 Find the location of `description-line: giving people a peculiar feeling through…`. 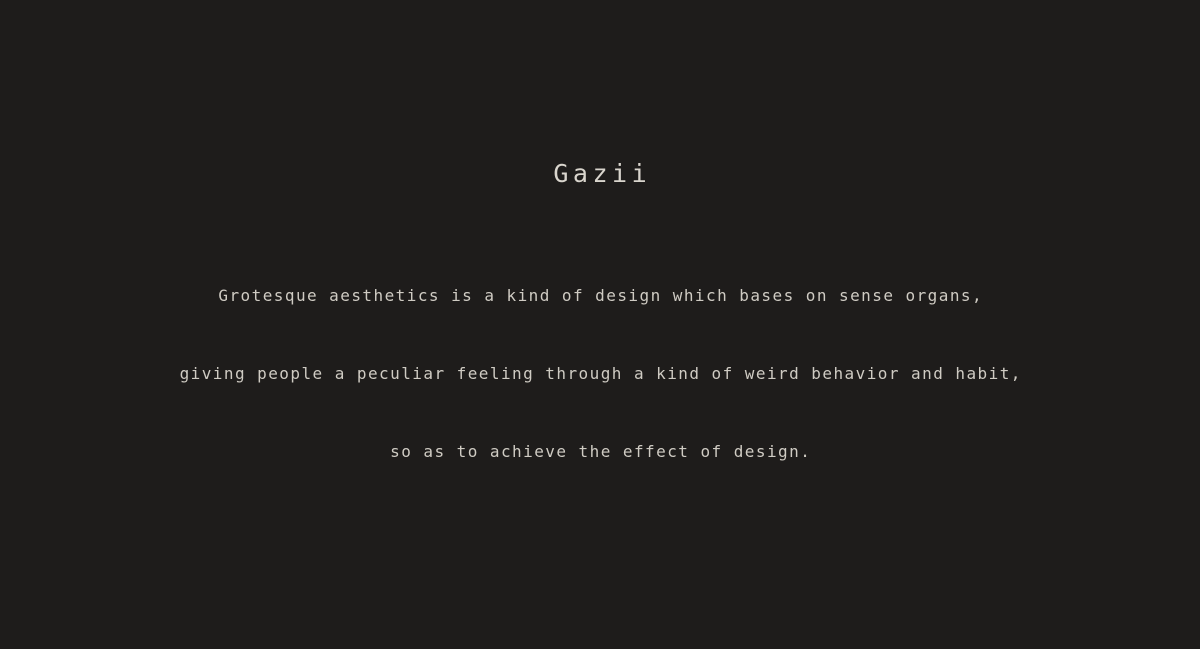

description-line: giving people a peculiar feeling through… is located at coordinates (600, 373).